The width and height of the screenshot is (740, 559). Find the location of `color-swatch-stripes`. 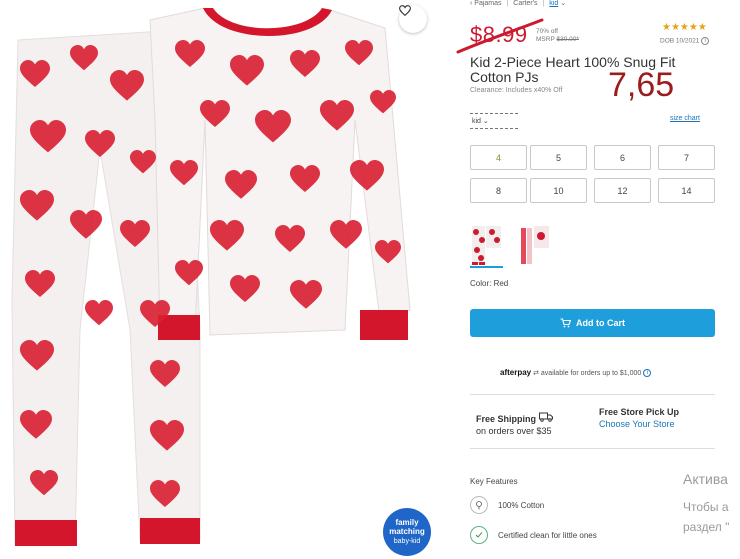

color-swatch-stripes is located at coordinates (534, 244).